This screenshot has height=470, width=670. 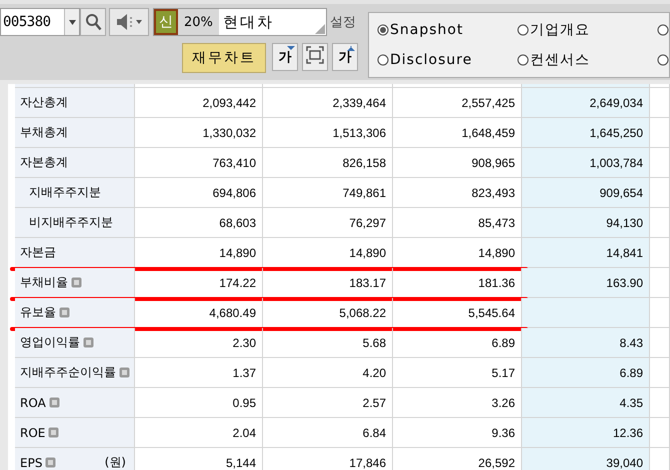 I want to click on table-cell: 909,654, so click(x=586, y=193).